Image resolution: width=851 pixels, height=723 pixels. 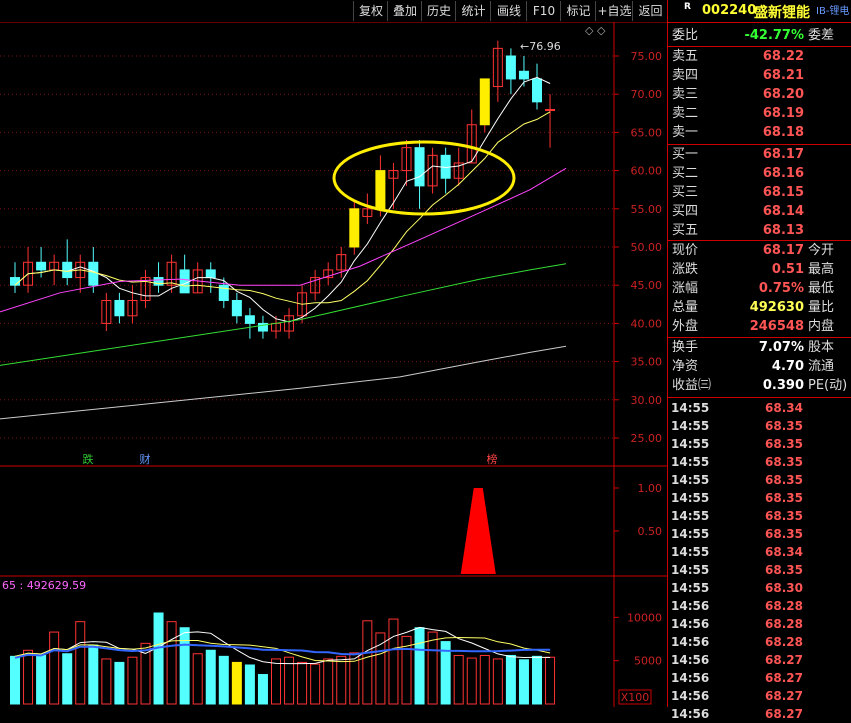 I want to click on ma120-line, so click(x=283, y=382).